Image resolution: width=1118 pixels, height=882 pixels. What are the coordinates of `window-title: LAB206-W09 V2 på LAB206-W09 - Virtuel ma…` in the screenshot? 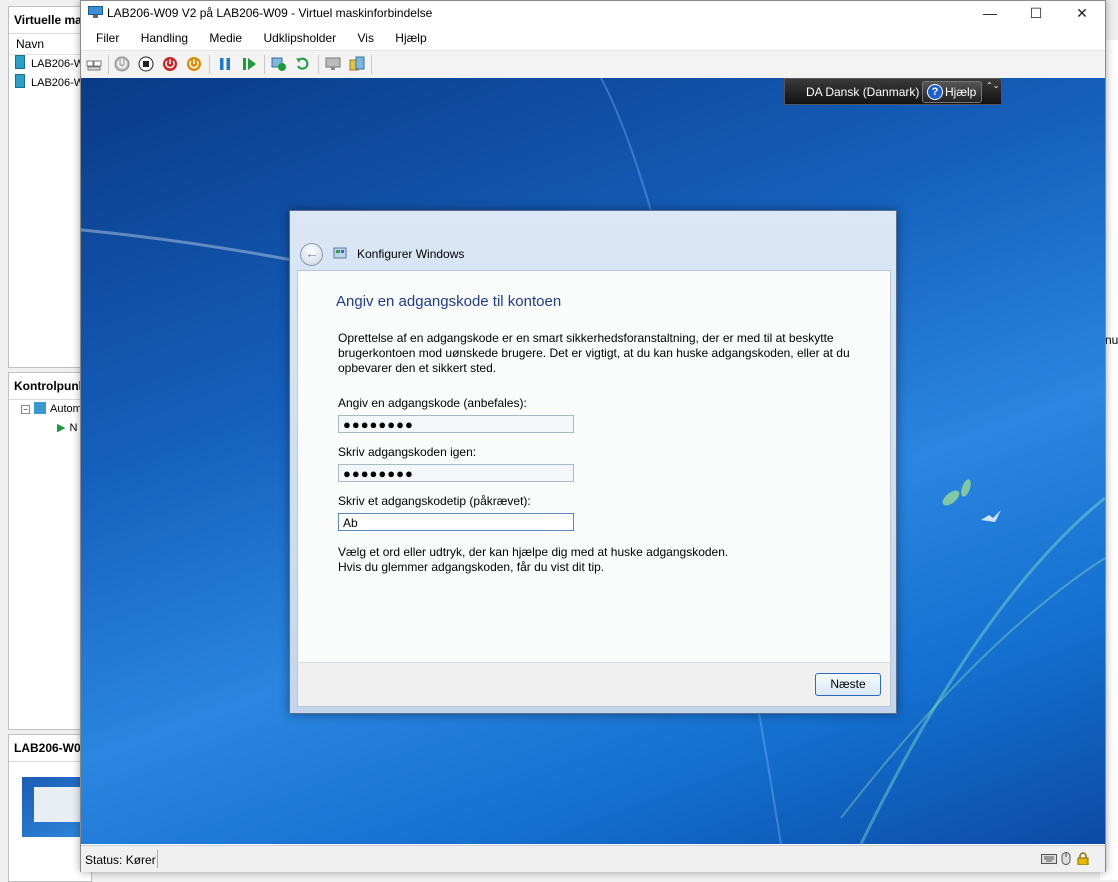 It's located at (270, 13).